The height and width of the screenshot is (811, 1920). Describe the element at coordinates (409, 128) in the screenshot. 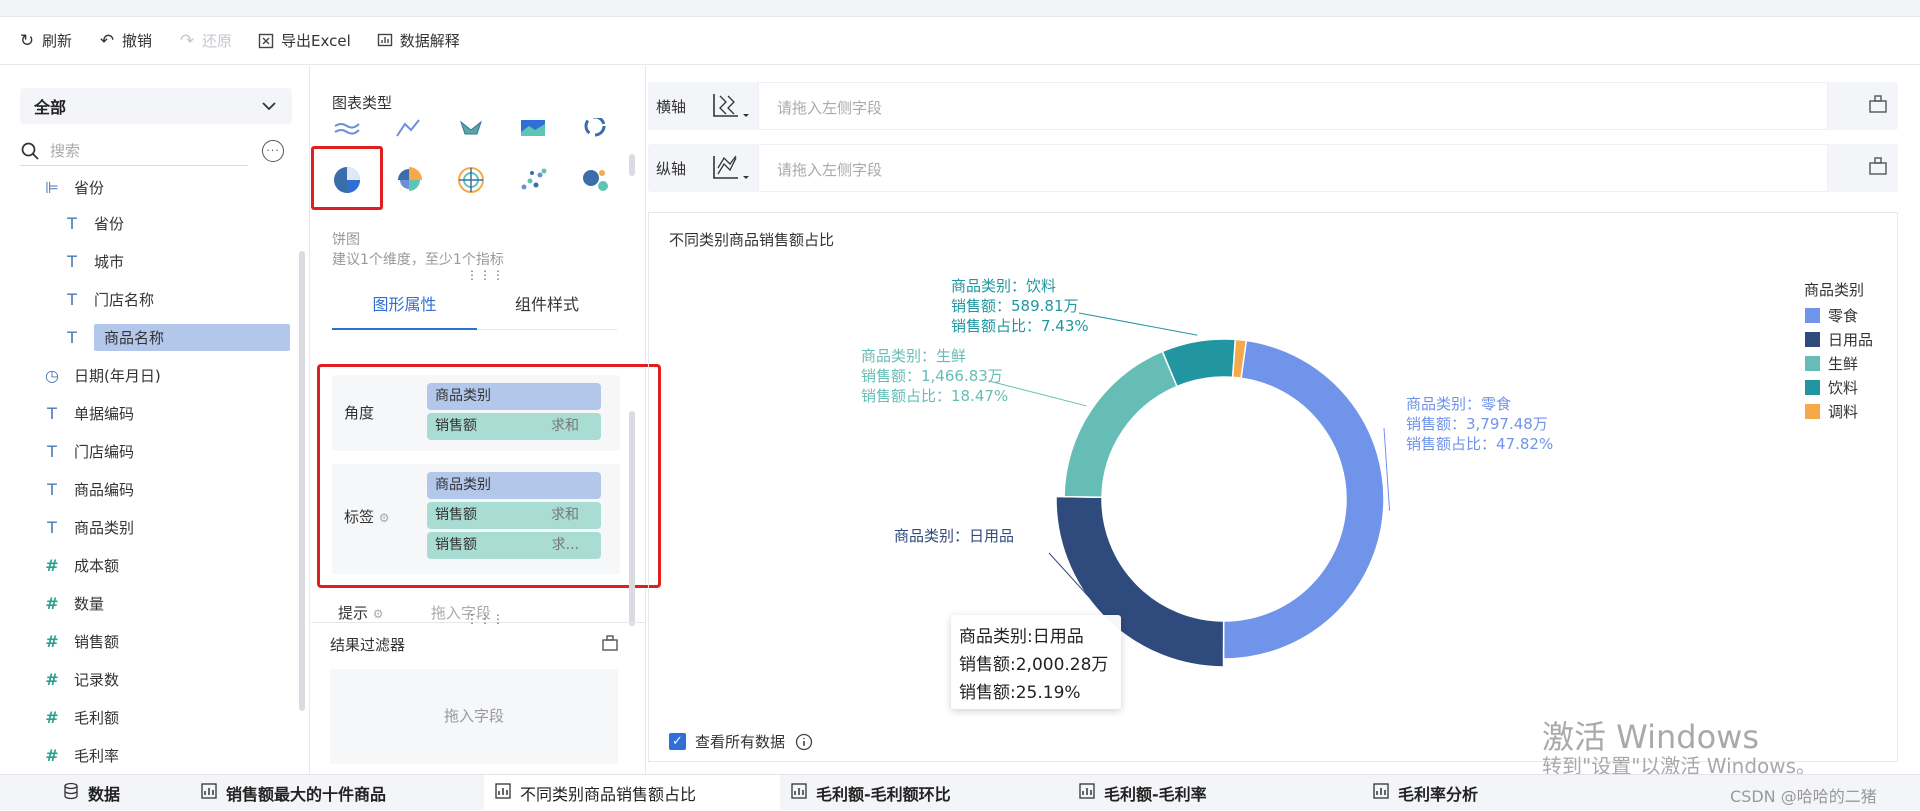

I see `area-line-icon` at that location.